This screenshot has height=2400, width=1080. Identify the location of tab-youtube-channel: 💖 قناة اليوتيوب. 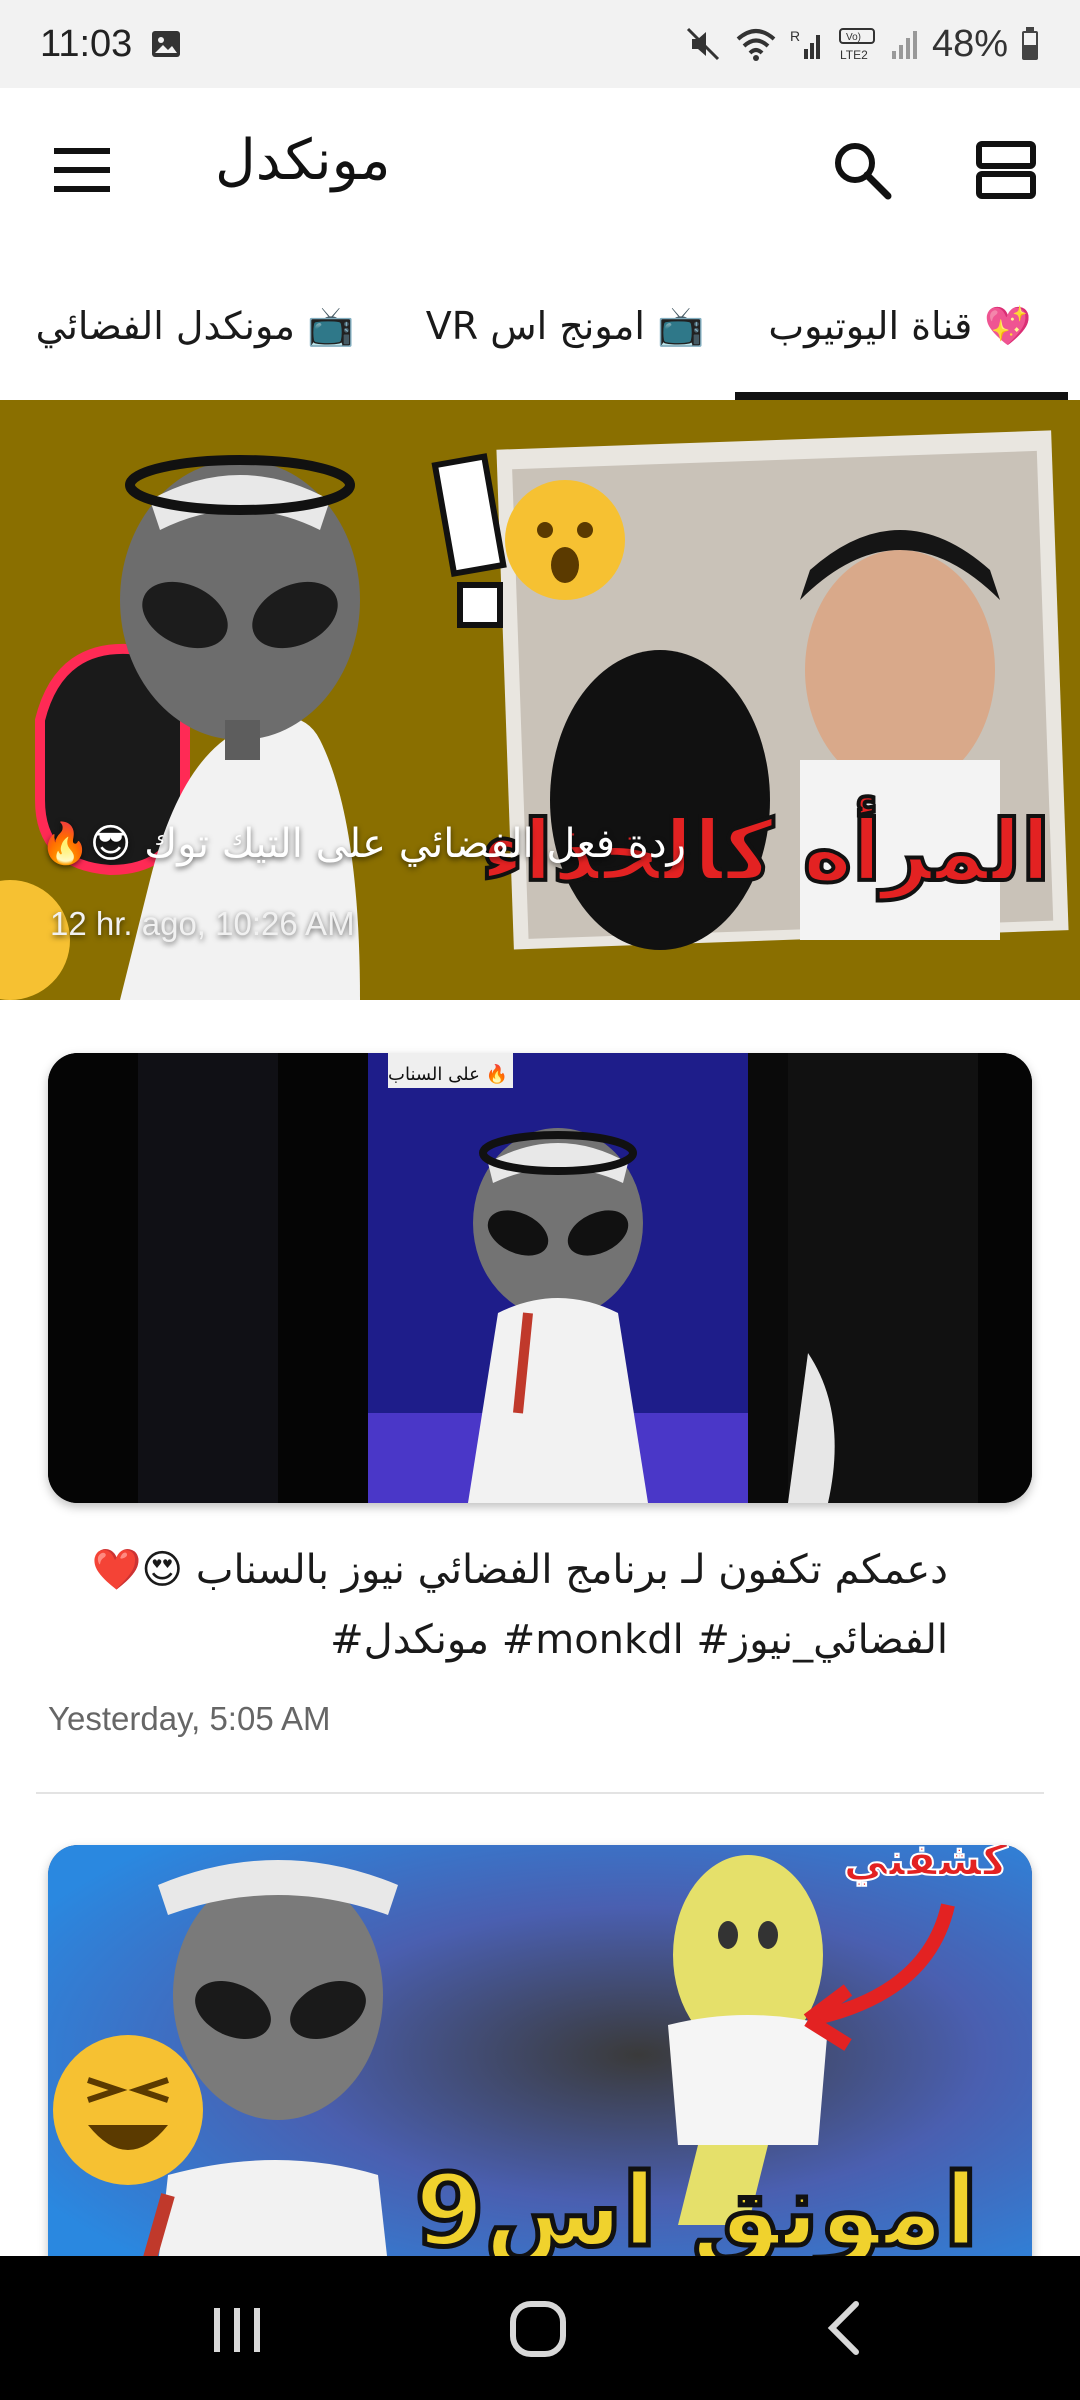
(900, 326).